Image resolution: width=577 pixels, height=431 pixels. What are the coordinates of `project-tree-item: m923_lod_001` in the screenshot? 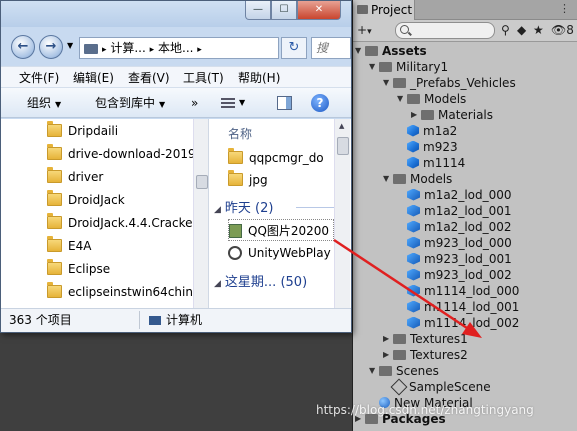 It's located at (454, 259).